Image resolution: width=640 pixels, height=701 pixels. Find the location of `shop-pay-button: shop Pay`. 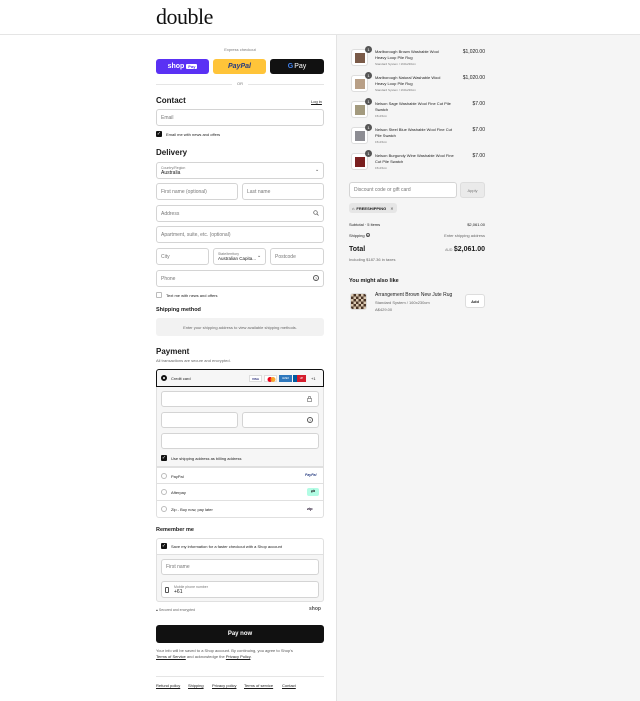

shop-pay-button: shop Pay is located at coordinates (182, 66).